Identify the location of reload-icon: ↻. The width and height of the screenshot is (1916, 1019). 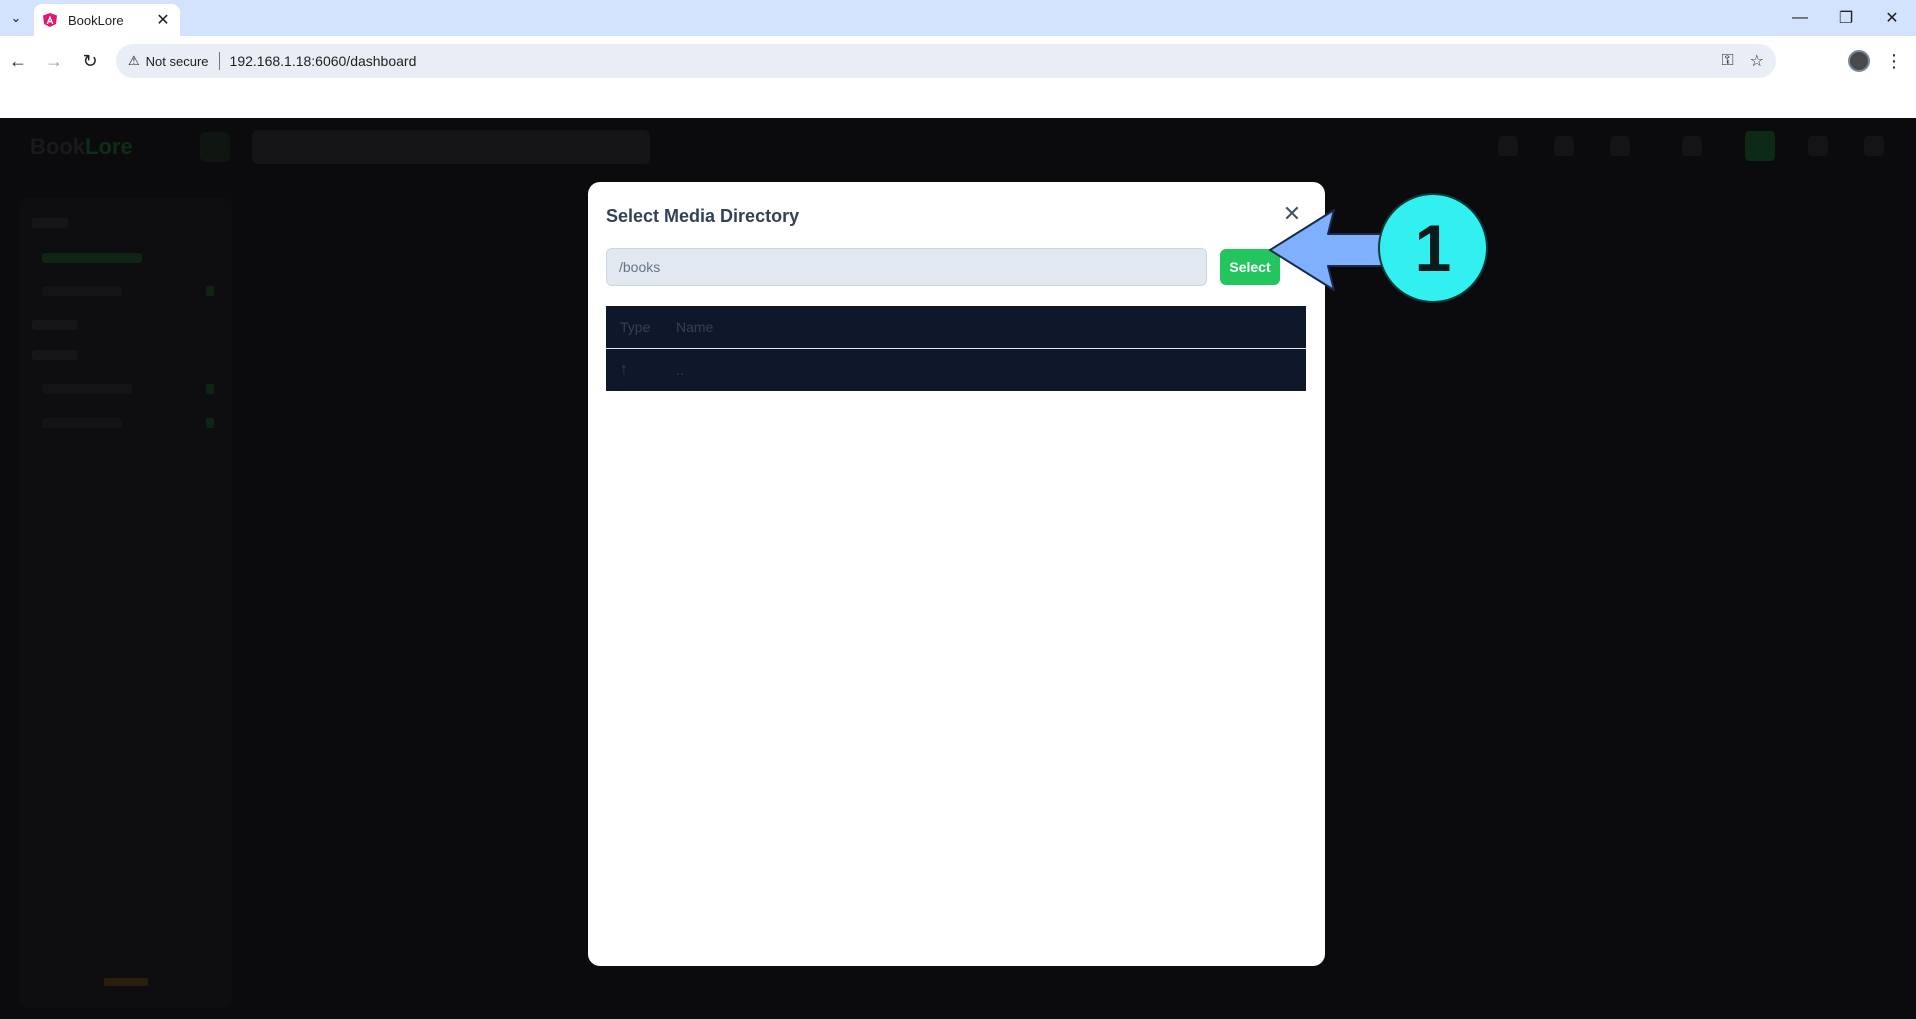
(90, 61).